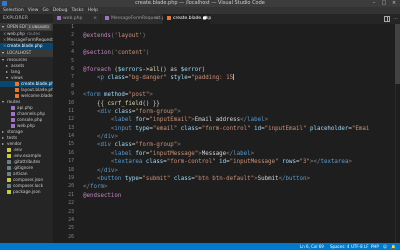 The height and width of the screenshot is (250, 400). Describe the element at coordinates (17, 77) in the screenshot. I see `tree-item-label: views` at that location.